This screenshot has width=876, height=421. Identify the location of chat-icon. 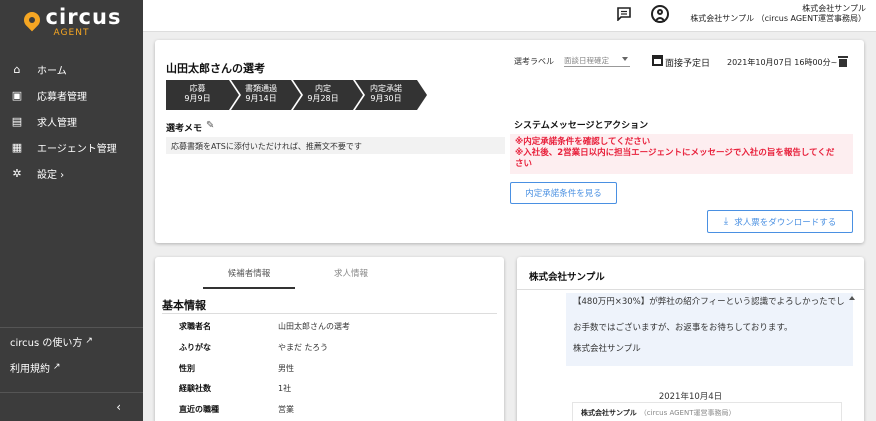
(624, 14).